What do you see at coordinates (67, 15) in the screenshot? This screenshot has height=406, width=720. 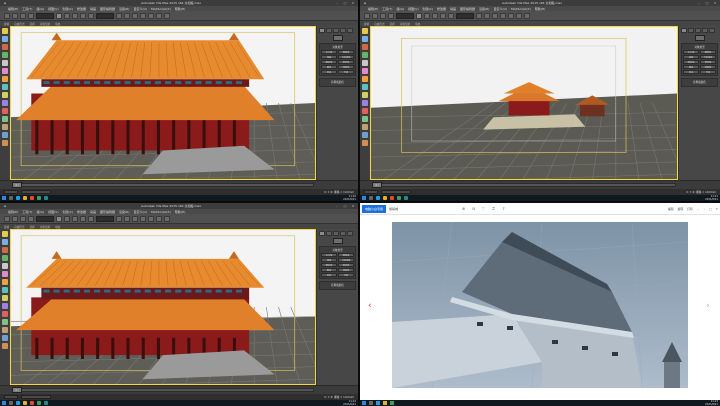 I see `select-by-name-icon` at bounding box center [67, 15].